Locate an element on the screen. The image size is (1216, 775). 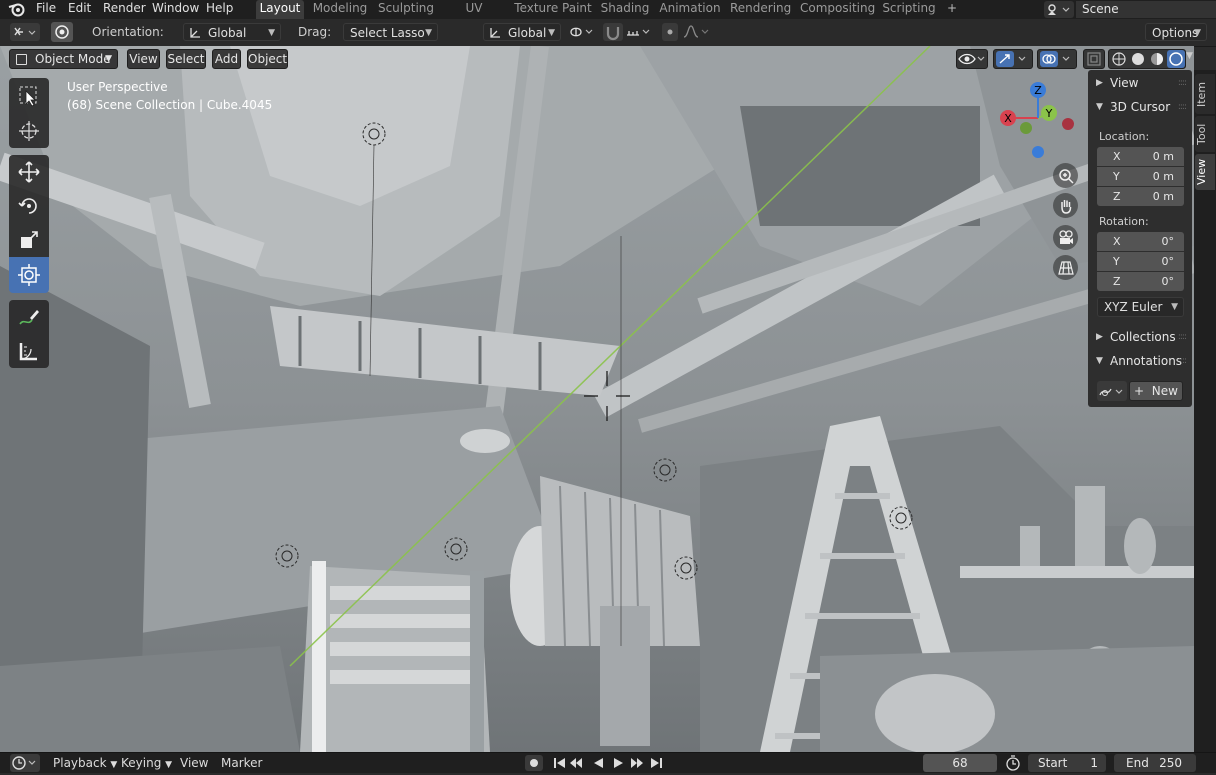
jump-start-icon is located at coordinates (559, 763).